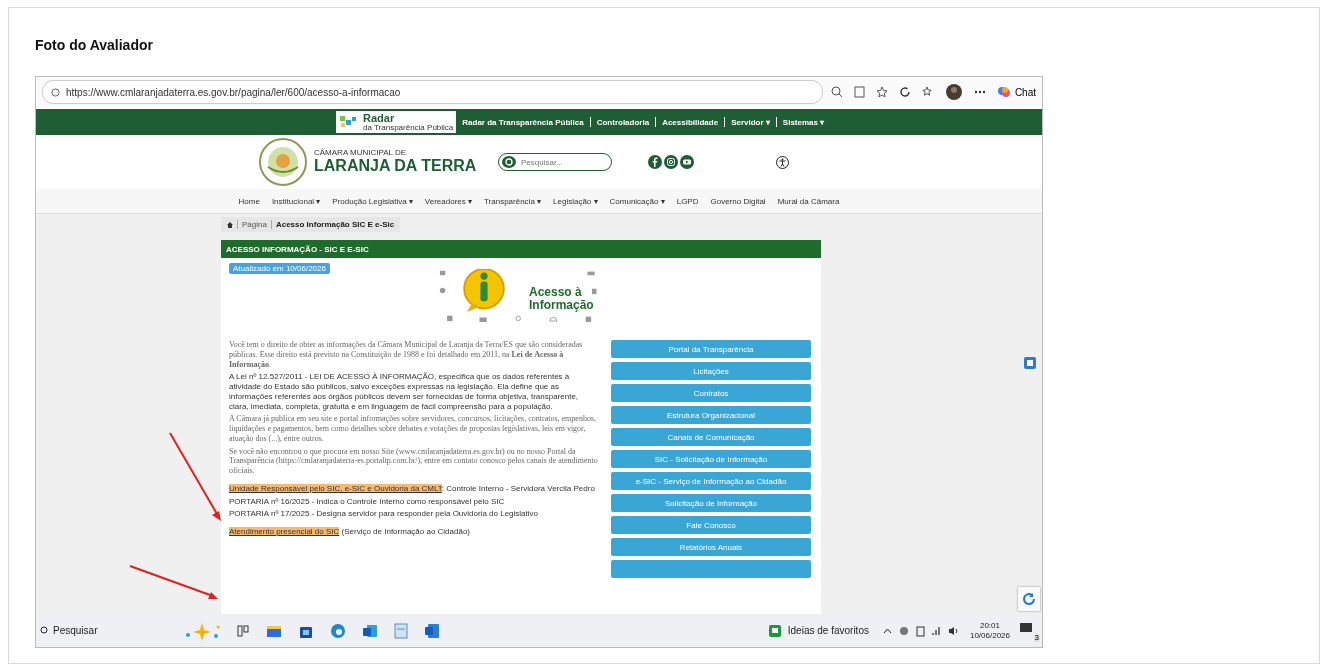 Image resolution: width=1328 pixels, height=664 pixels. I want to click on paragraph: Se você não encontrou o que procura em nosso Site (www.cmlaranjadaterra.es.gov.br) ou no nosso Portal da Transparência (https://cmlaranjadaterra-es.portaltp.com.br/), entre em contato conosco pelos canais de atendimento oficiais., so click(414, 461).